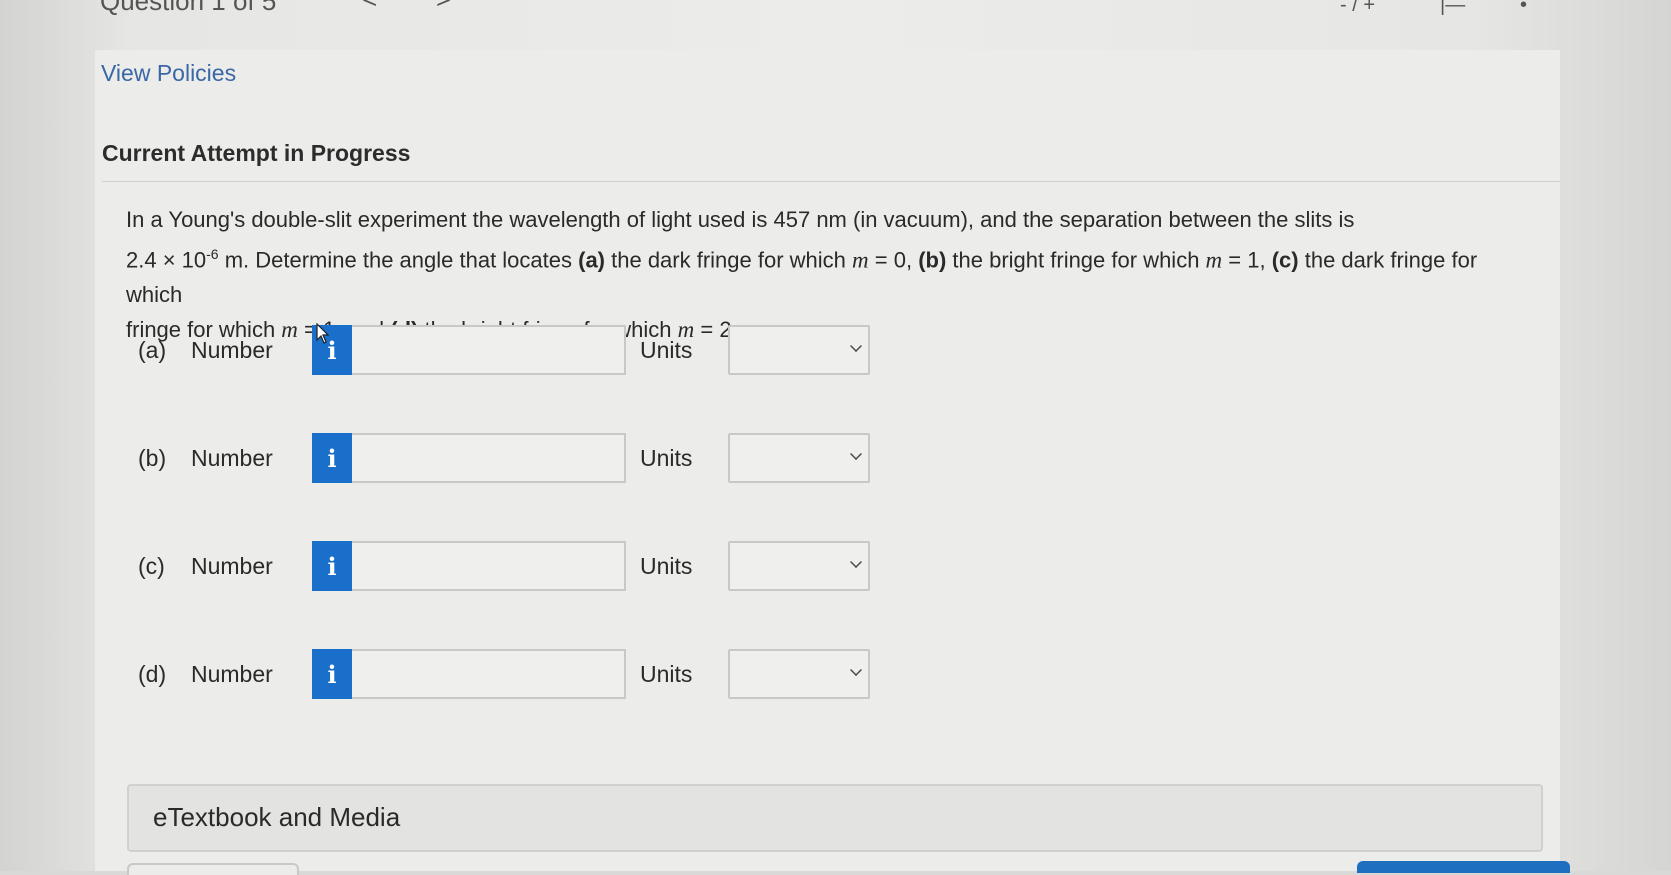 The height and width of the screenshot is (875, 1671). I want to click on prev-question-icon: <, so click(369, 7).